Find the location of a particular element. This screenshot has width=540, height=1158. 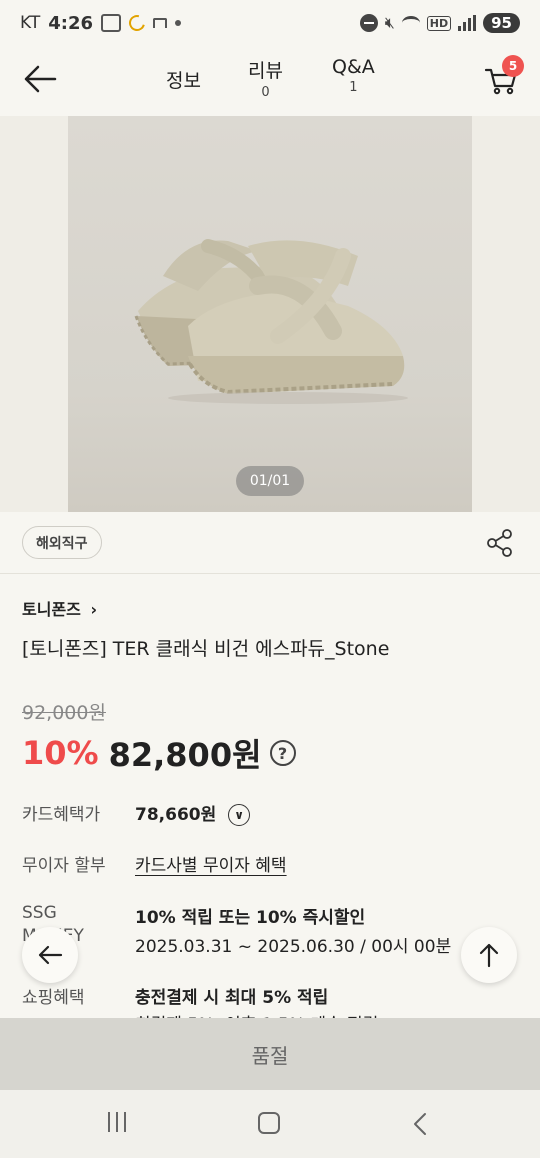

espadrille-shoe-image is located at coordinates (271, 321).